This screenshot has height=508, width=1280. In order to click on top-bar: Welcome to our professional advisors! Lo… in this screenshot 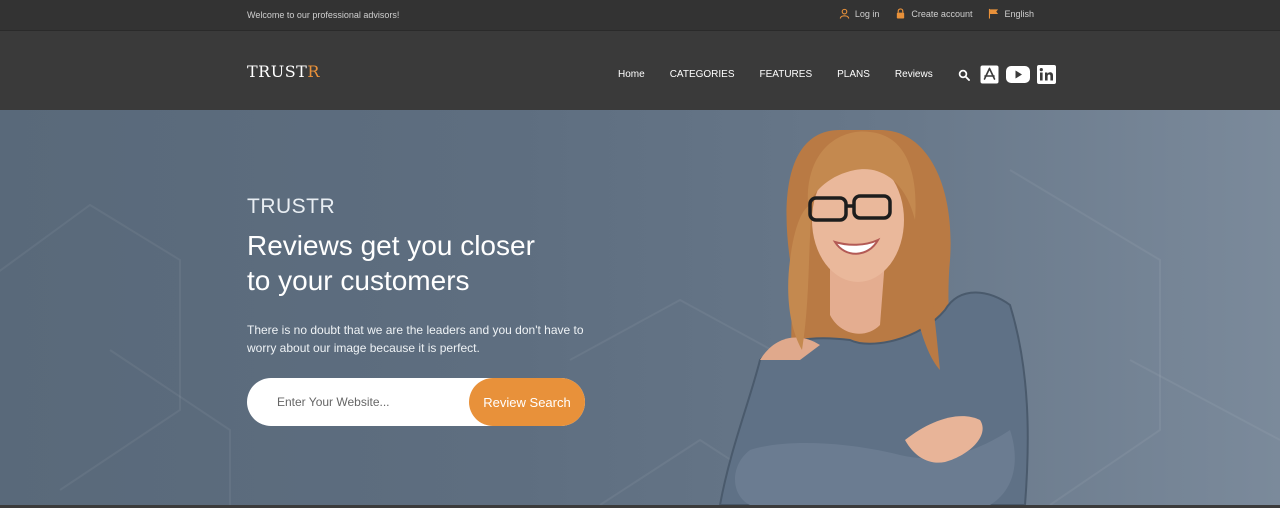, I will do `click(640, 15)`.